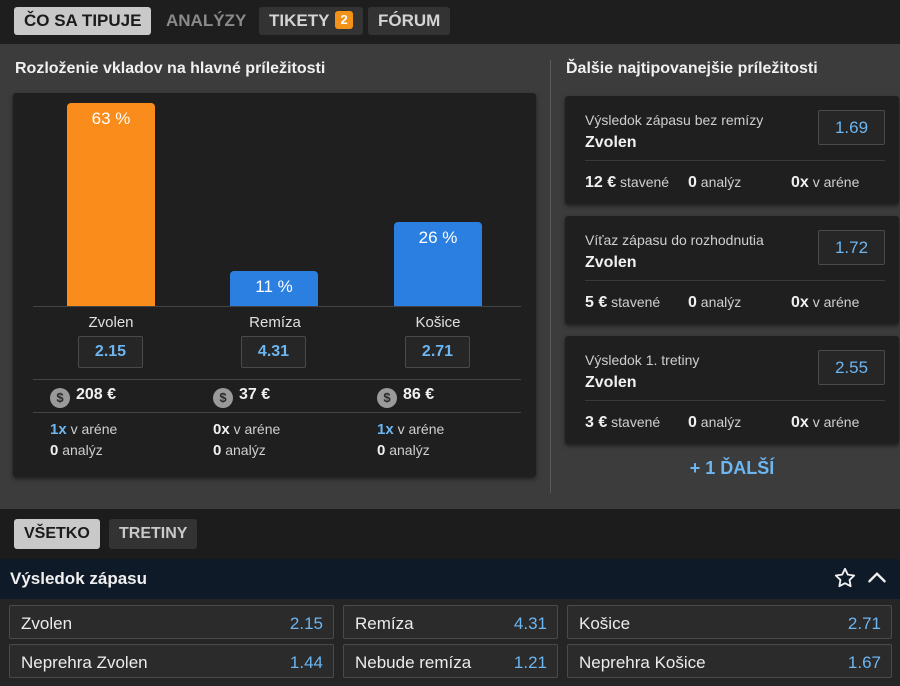 The image size is (900, 686). Describe the element at coordinates (111, 322) in the screenshot. I see `outcome-name: Zvolen` at that location.